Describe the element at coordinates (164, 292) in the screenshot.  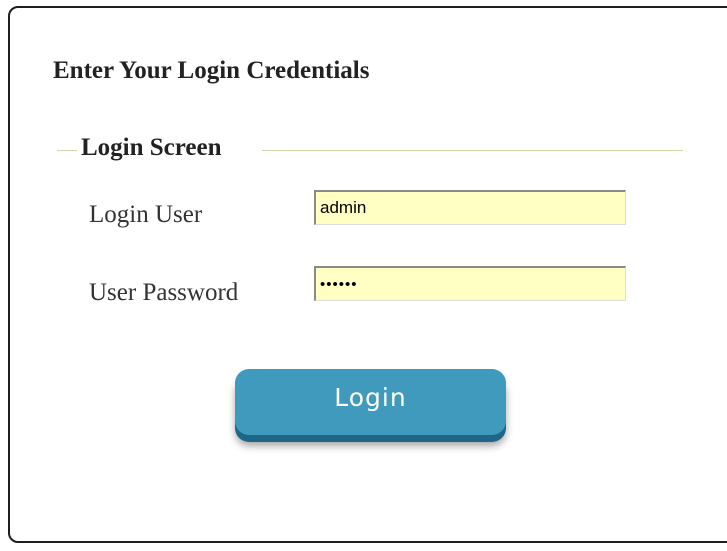
I see `user-password-label: User Password` at that location.